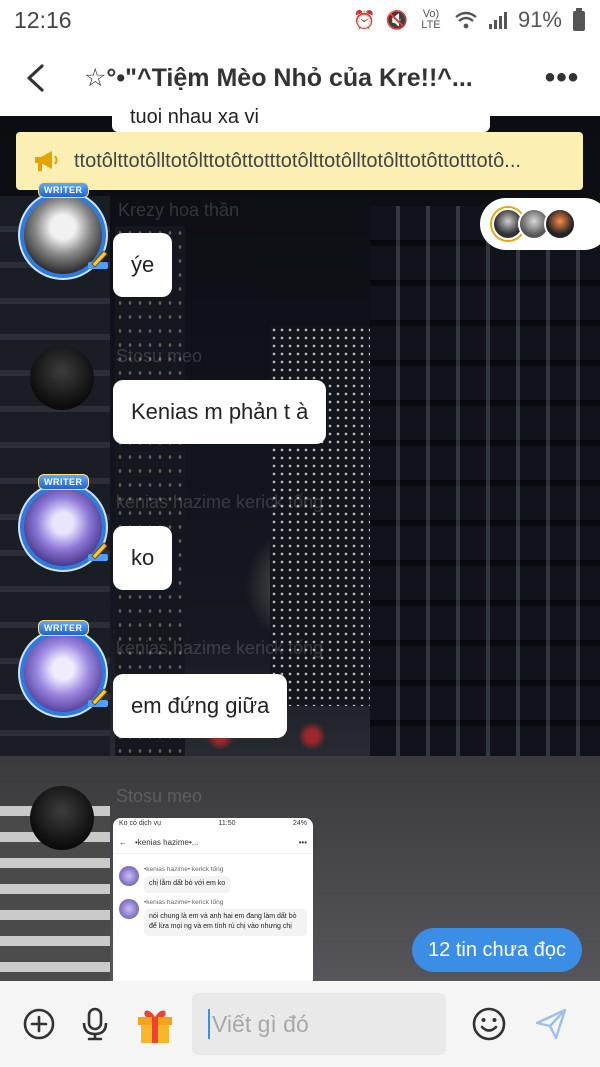 The image size is (600, 1067). What do you see at coordinates (123, 842) in the screenshot?
I see `shot-back-icon: ←` at bounding box center [123, 842].